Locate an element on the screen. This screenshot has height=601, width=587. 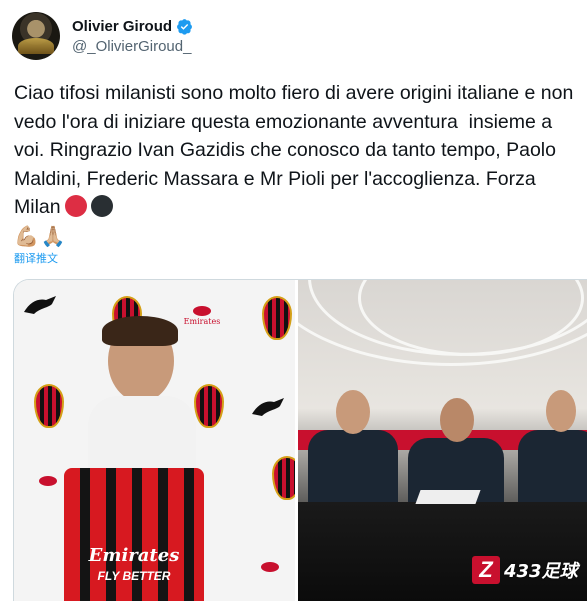
black-circle-emoji is located at coordinates (101, 206).